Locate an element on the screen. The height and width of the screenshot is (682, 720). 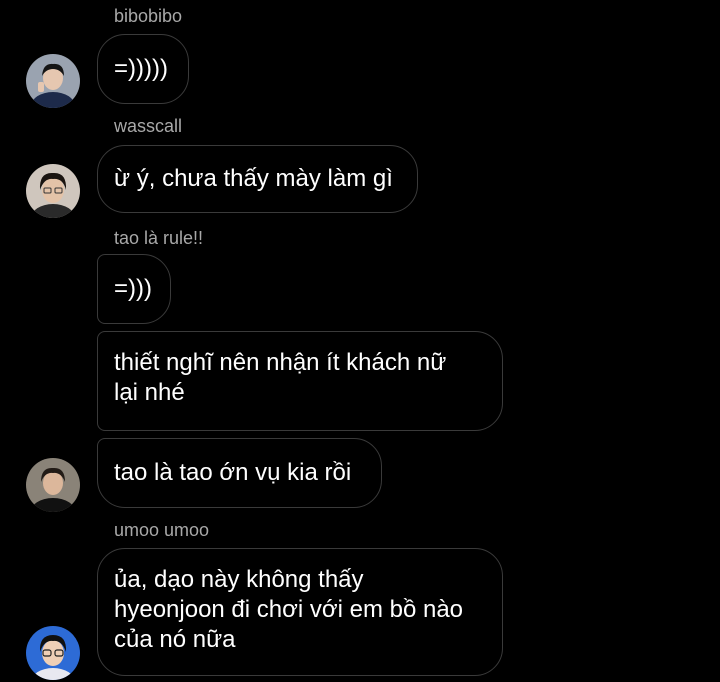
message-bubble: thiết nghĩ nên nhận ít khách nữ lại nhé is located at coordinates (300, 381).